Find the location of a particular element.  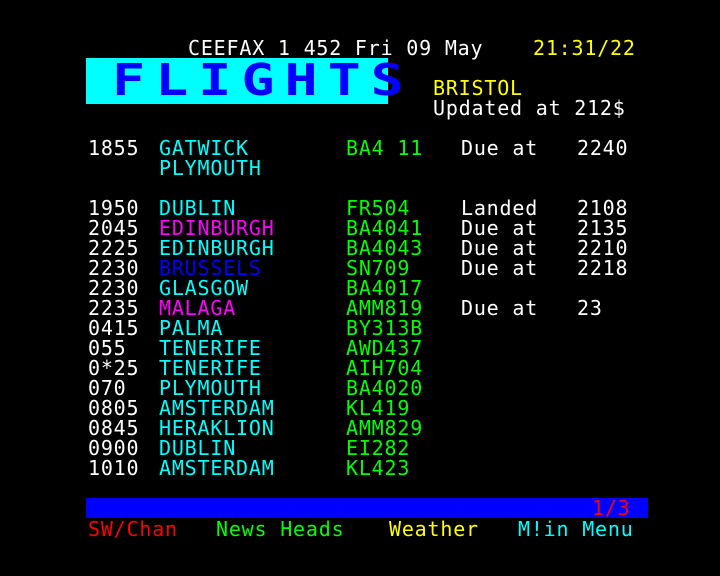

banner-title: FLIGHTS is located at coordinates (263, 80).